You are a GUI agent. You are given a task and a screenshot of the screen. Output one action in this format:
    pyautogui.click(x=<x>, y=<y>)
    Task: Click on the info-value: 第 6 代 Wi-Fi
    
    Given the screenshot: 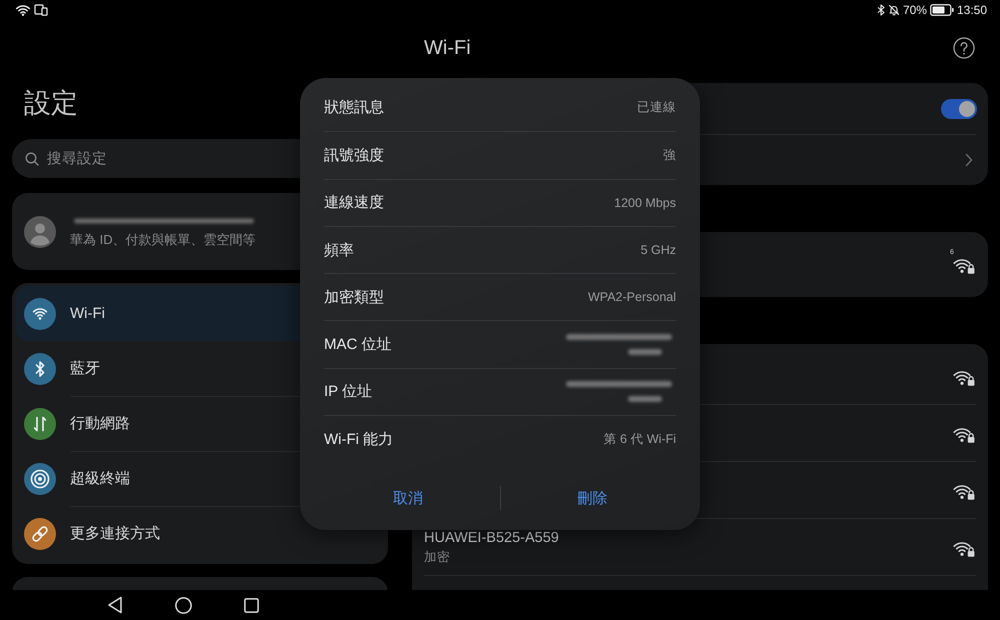 What is the action you would take?
    pyautogui.click(x=639, y=439)
    